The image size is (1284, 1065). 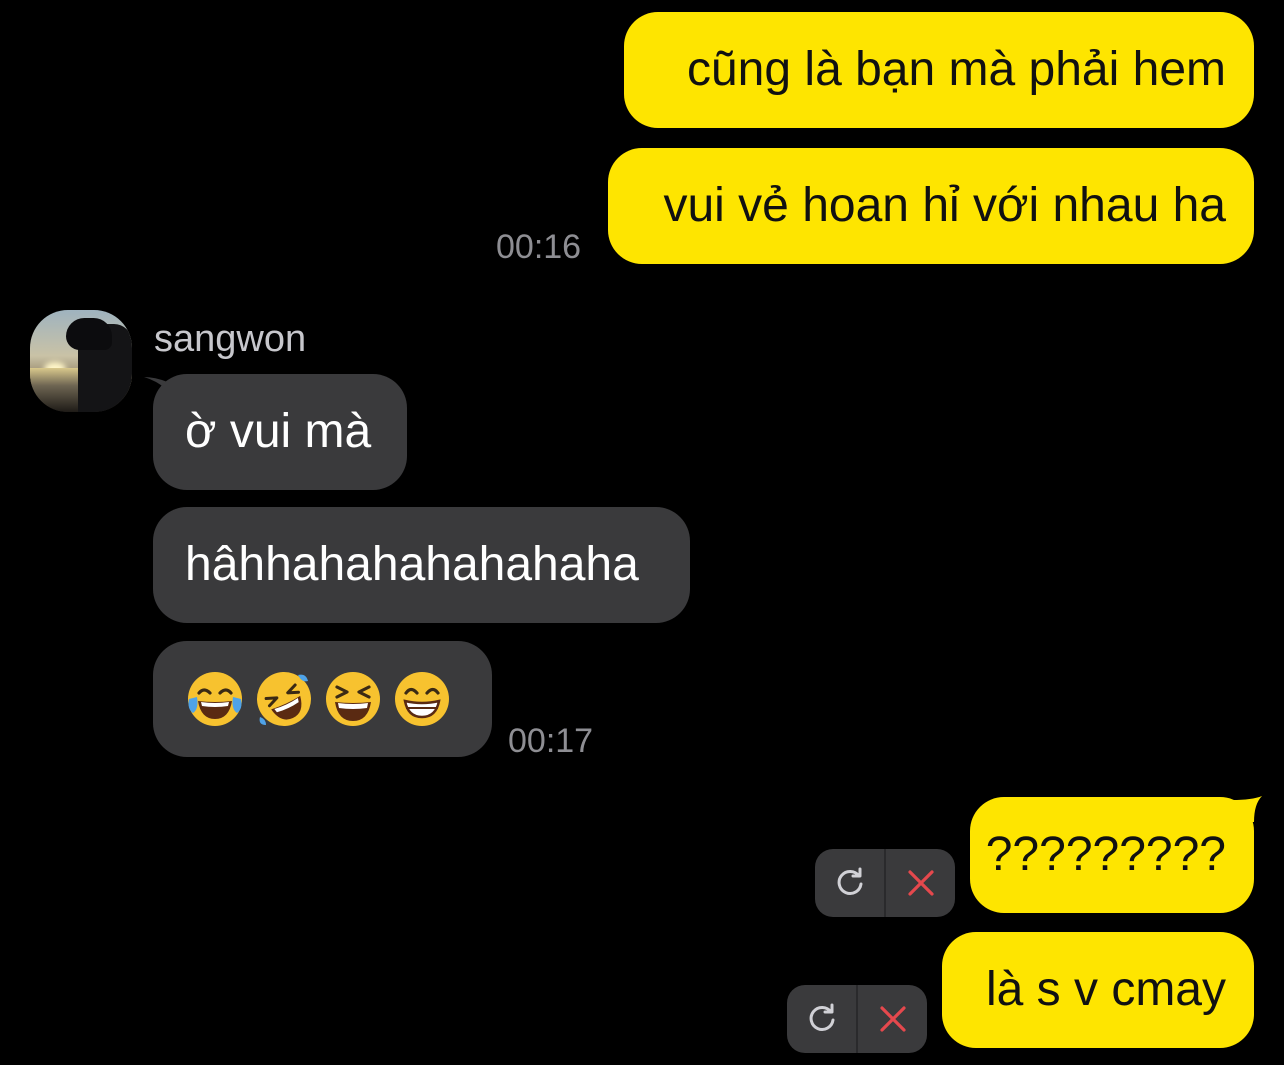 What do you see at coordinates (81, 361) in the screenshot?
I see `sender-avatar` at bounding box center [81, 361].